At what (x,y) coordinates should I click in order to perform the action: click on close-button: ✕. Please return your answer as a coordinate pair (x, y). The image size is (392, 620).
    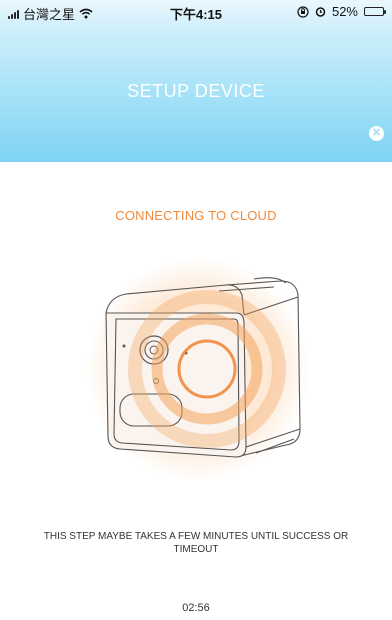
    Looking at the image, I should click on (376, 133).